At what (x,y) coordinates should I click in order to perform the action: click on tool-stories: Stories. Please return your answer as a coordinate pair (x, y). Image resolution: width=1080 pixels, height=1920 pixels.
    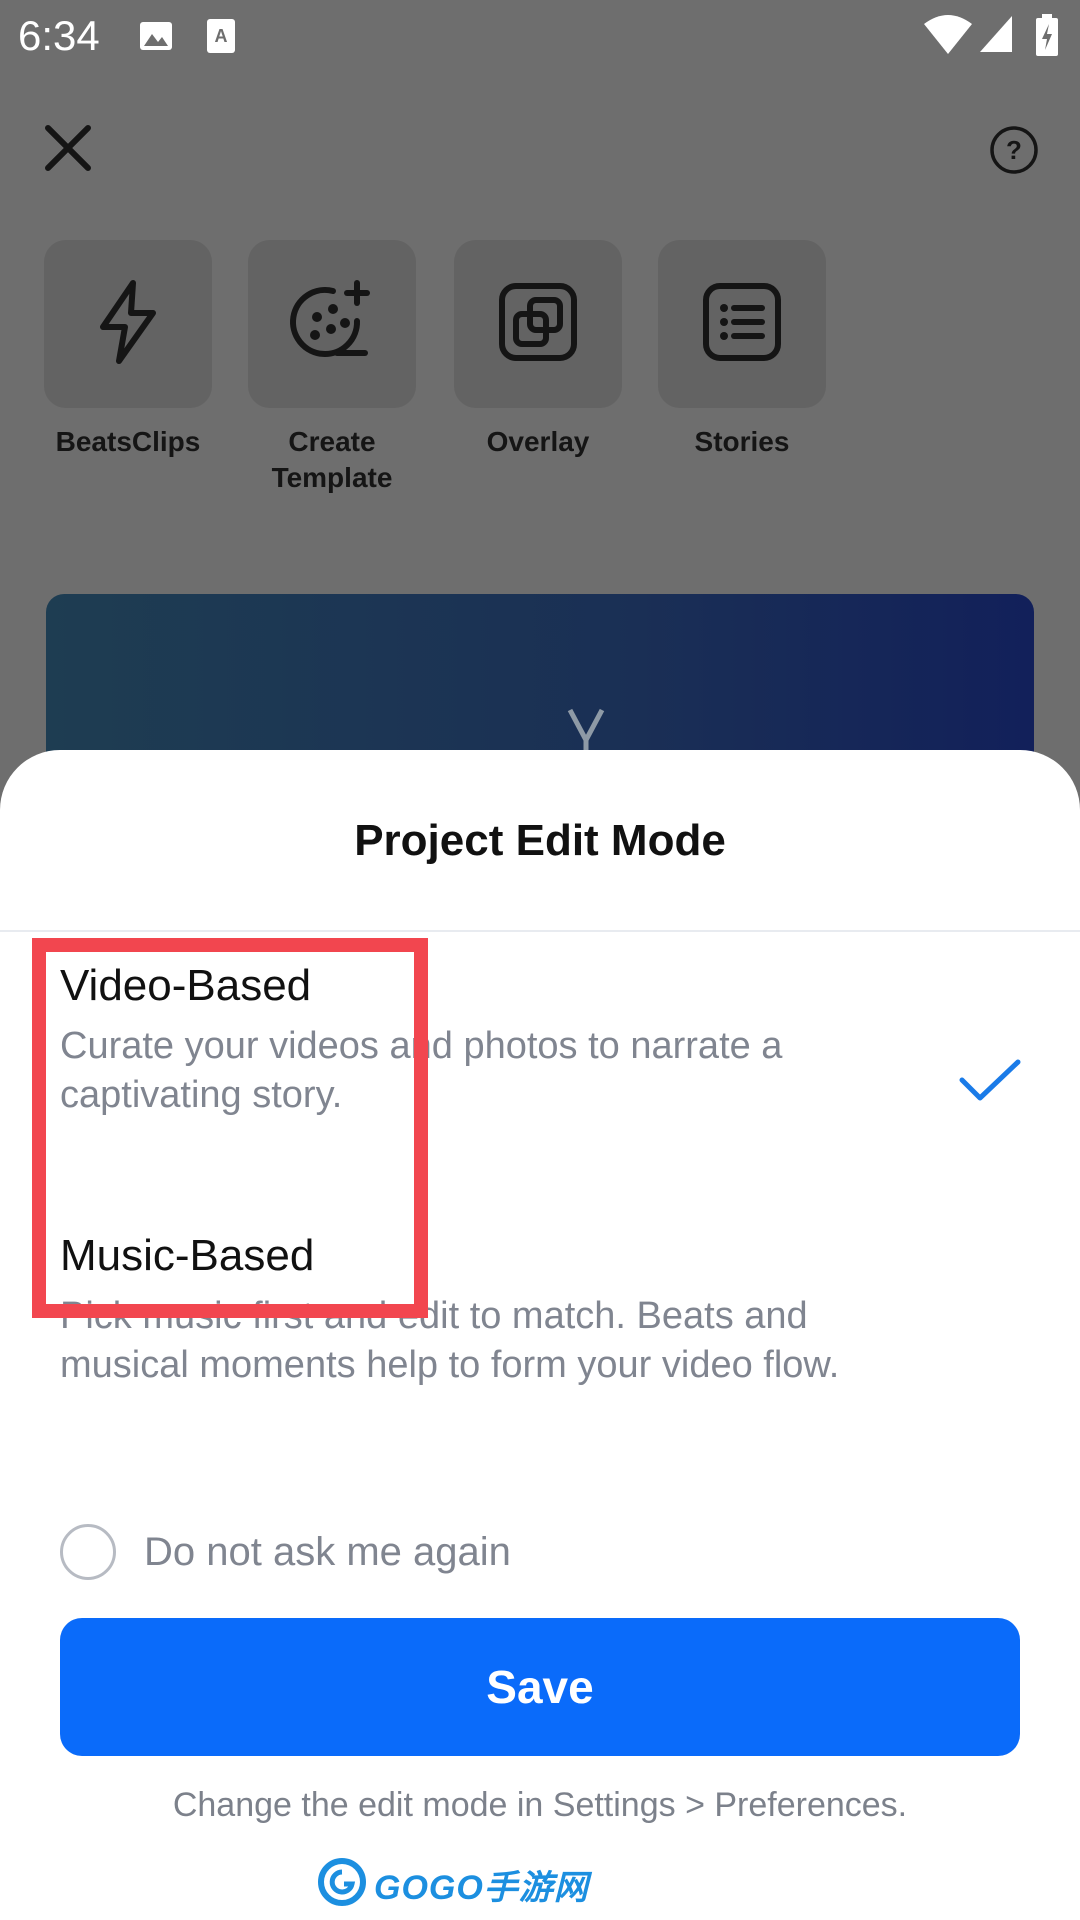
    Looking at the image, I should click on (742, 350).